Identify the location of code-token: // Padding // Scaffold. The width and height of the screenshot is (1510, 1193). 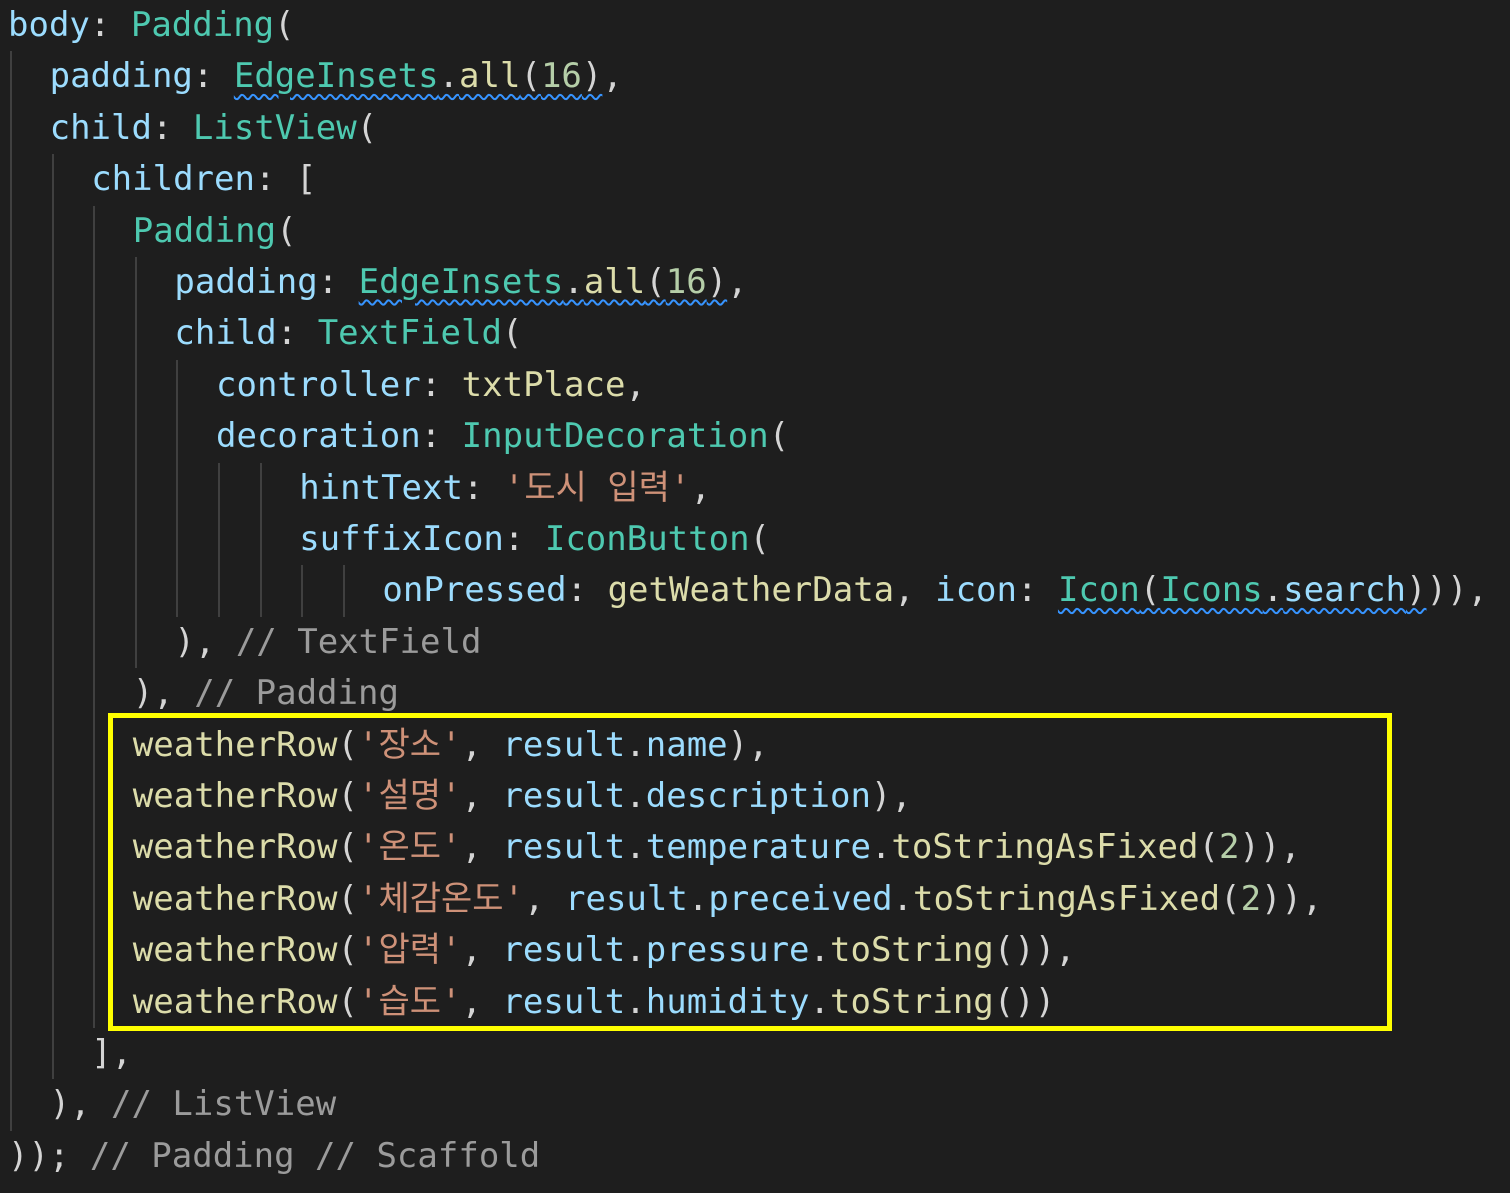
(315, 1155).